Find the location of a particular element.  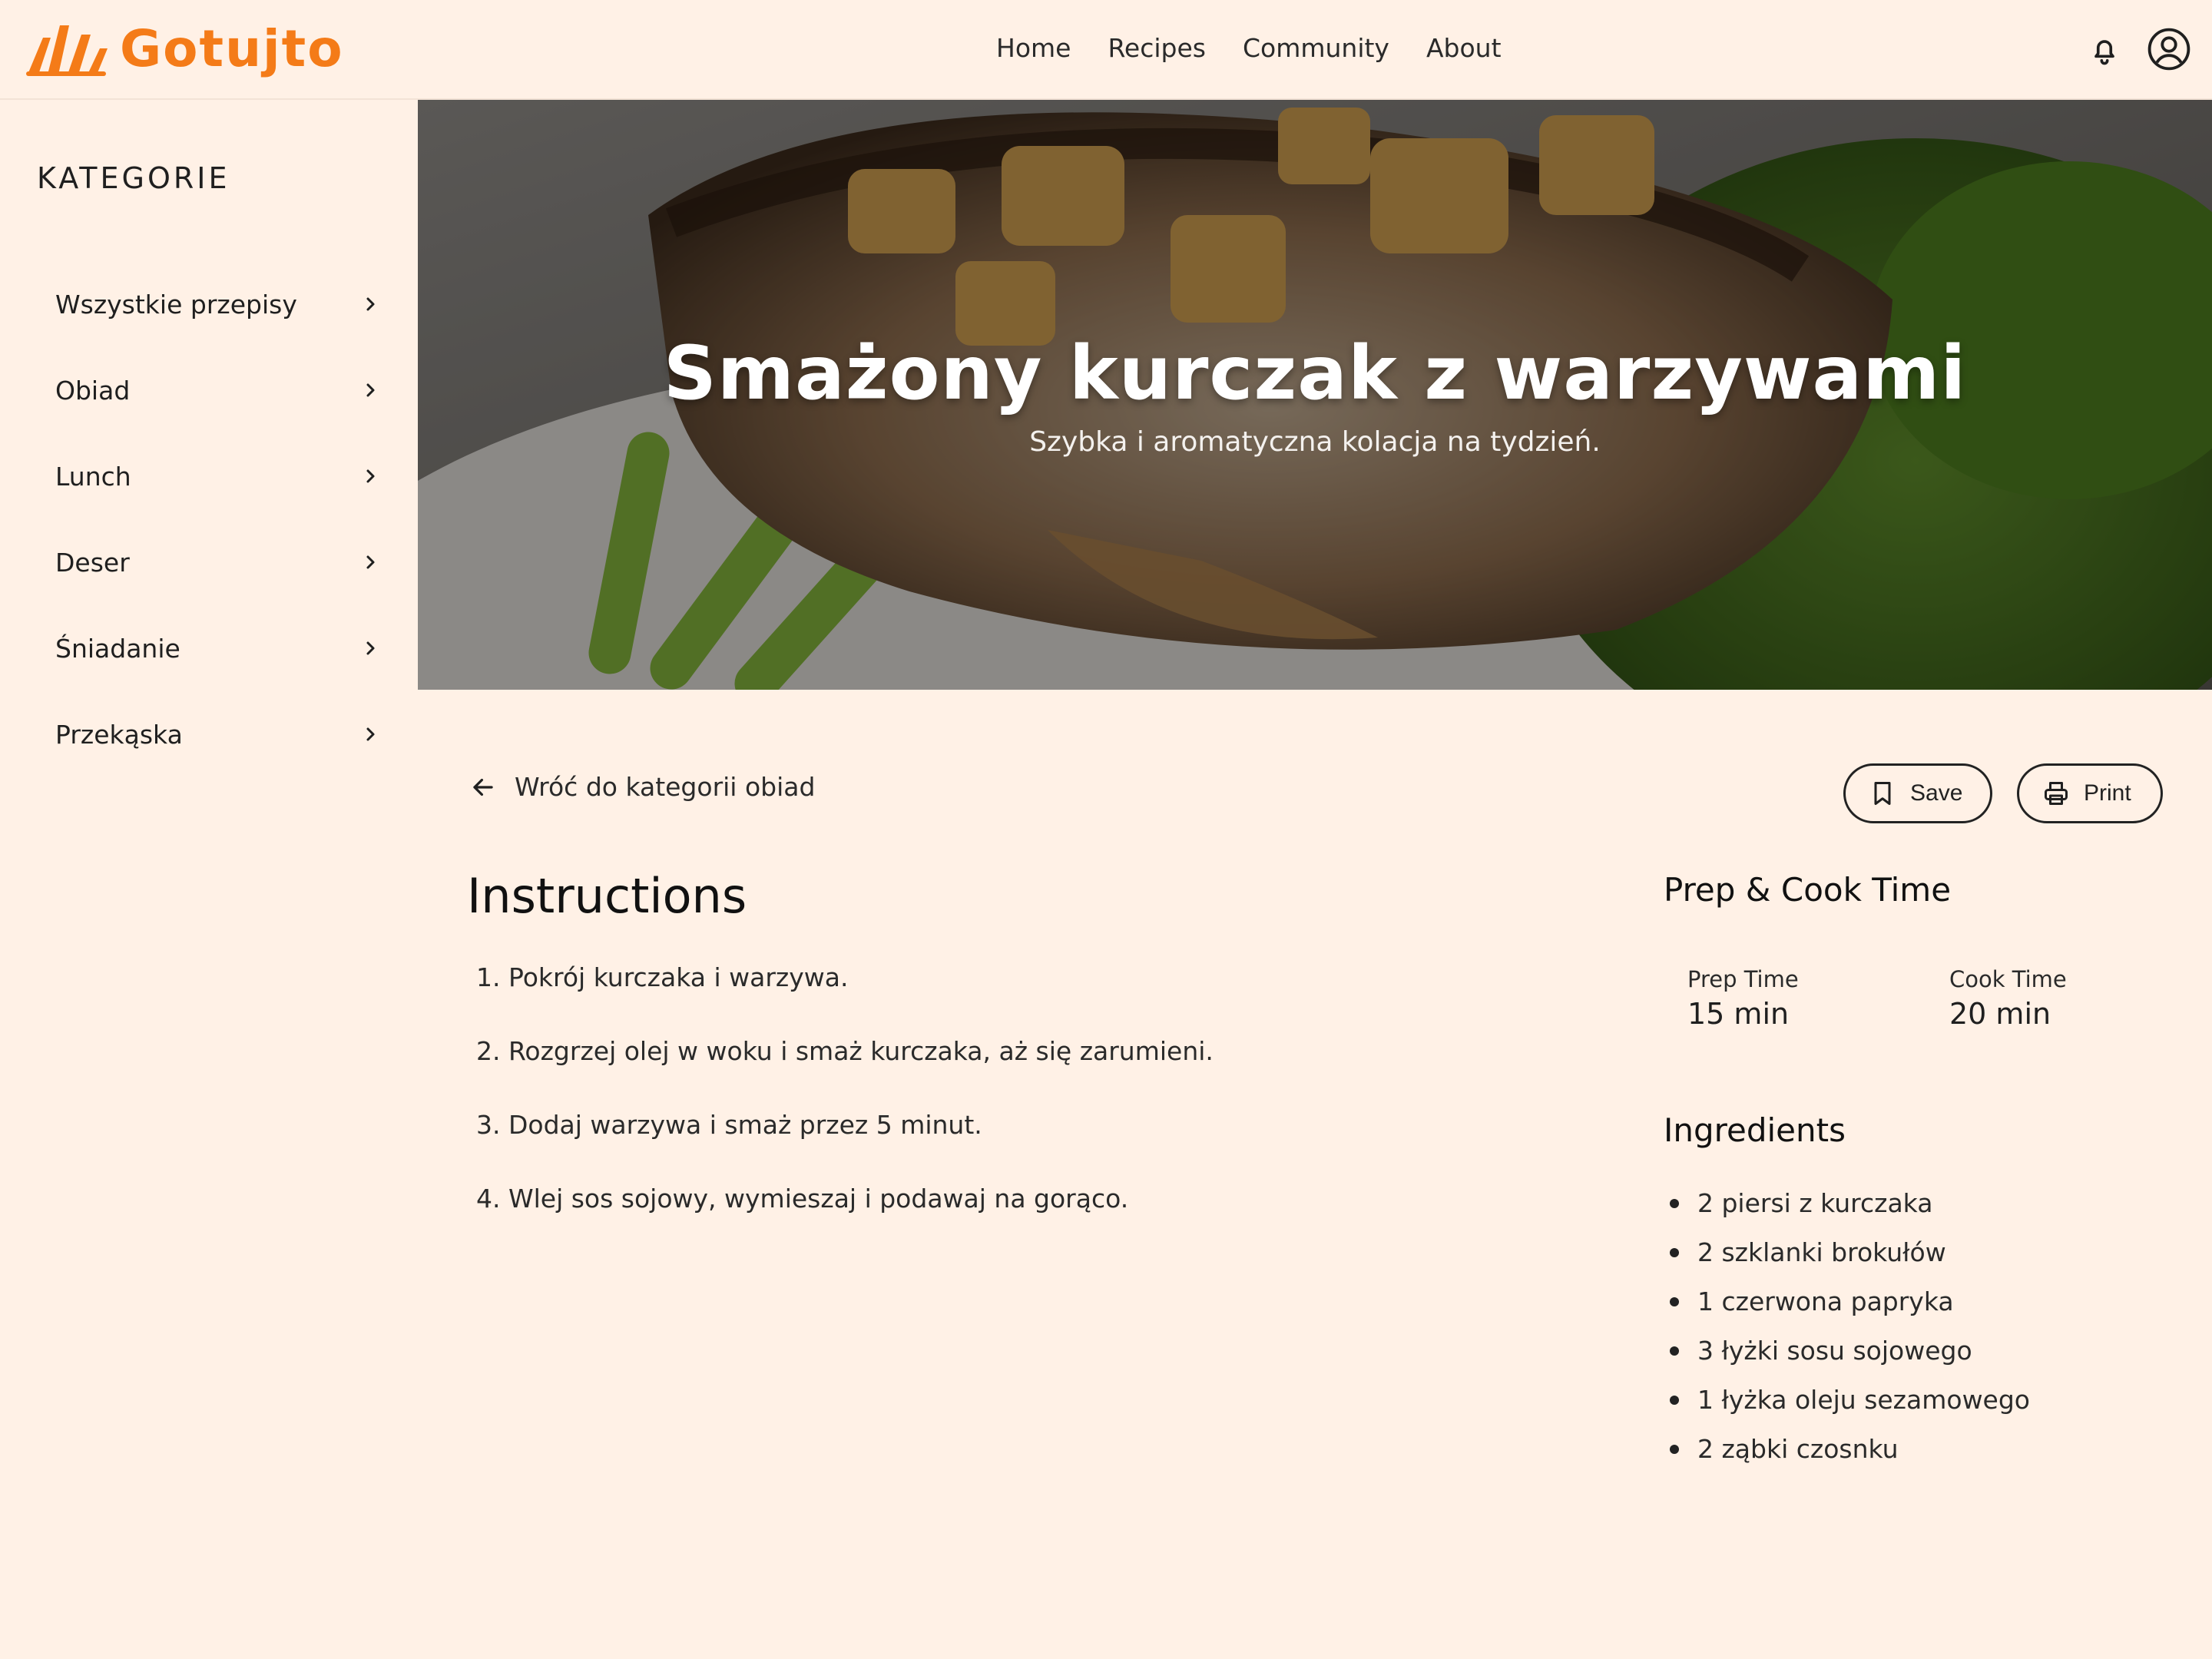

prep-cook-heading: Prep & Cook Time is located at coordinates (1808, 890).